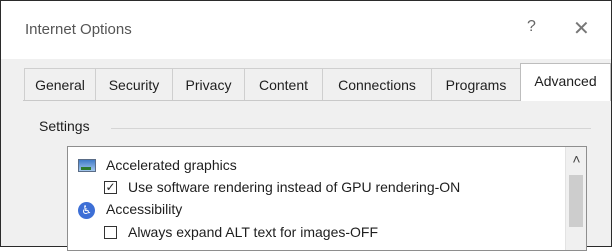 The width and height of the screenshot is (612, 251). What do you see at coordinates (576, 159) in the screenshot?
I see `scroll-up-arrow-icon: ˄` at bounding box center [576, 159].